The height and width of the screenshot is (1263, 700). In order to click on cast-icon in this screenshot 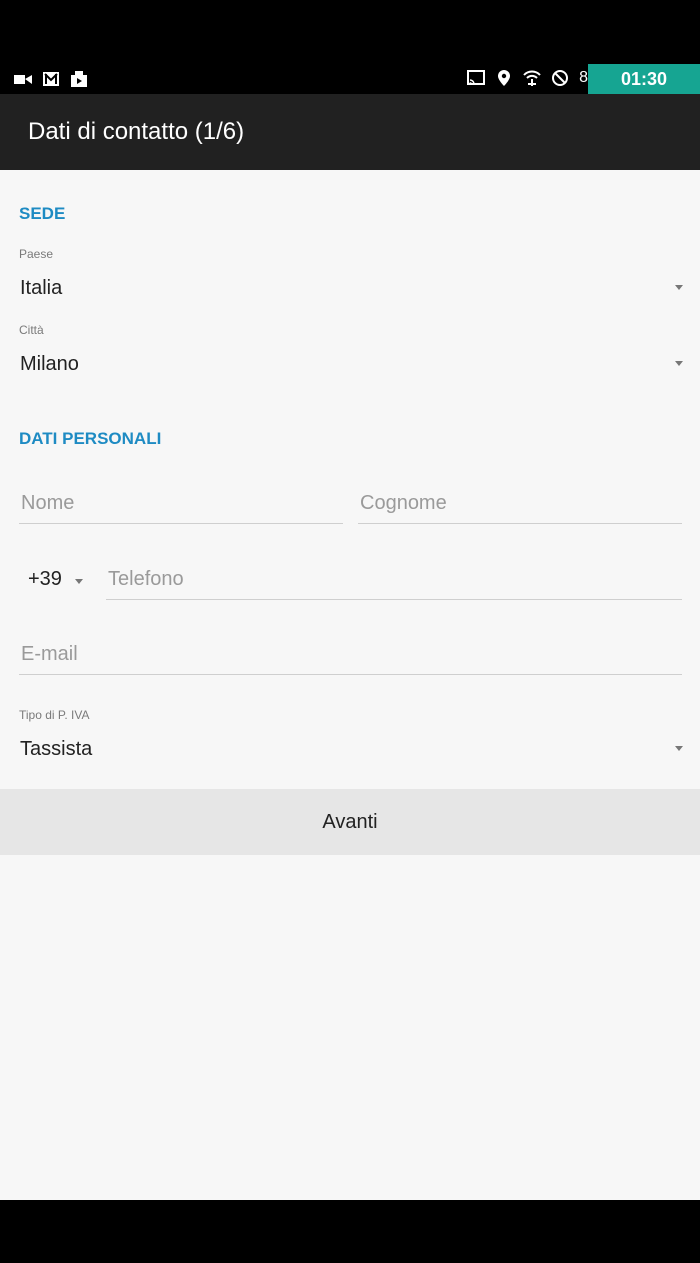, I will do `click(476, 77)`.